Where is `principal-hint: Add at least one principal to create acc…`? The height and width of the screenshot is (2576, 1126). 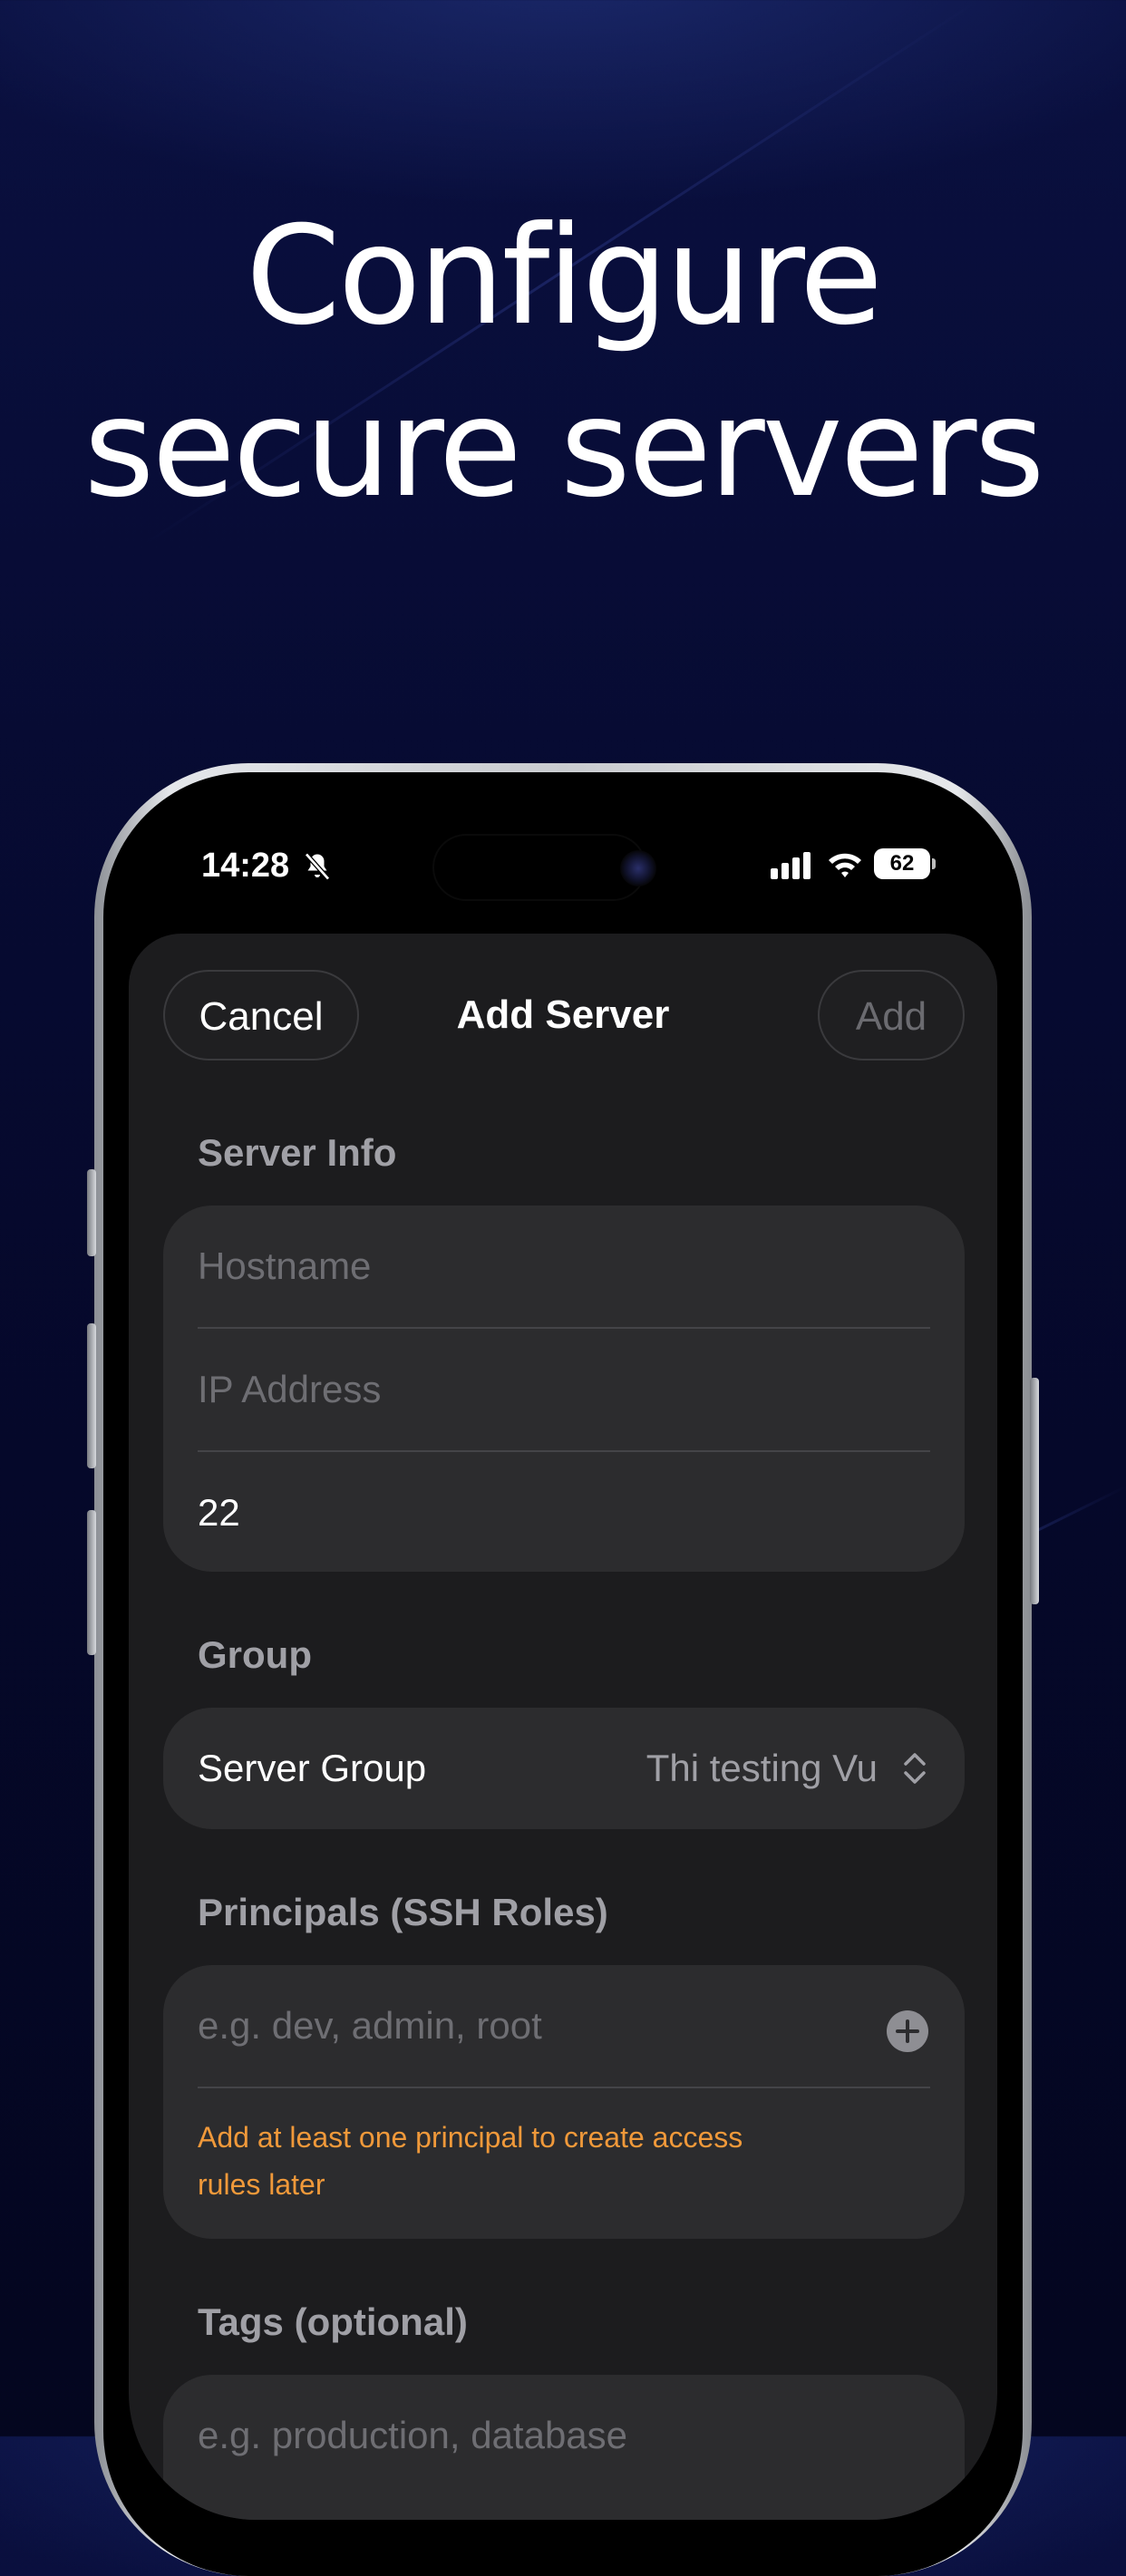 principal-hint: Add at least one principal to create acc… is located at coordinates (515, 2161).